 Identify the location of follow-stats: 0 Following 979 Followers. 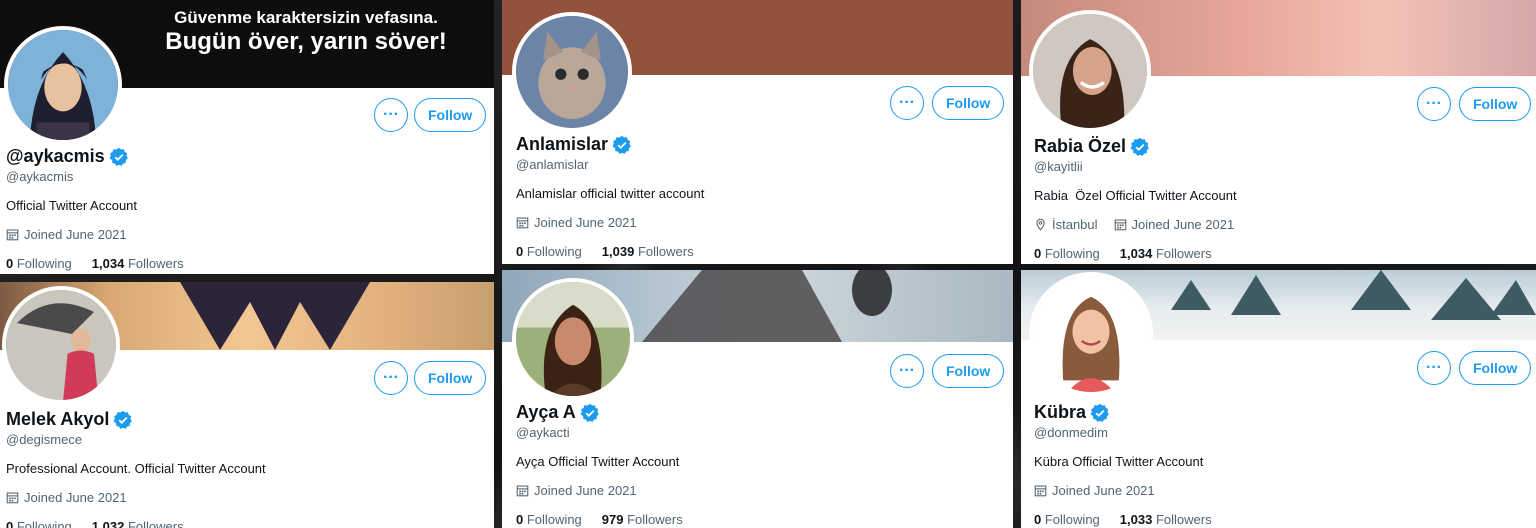
(761, 519).